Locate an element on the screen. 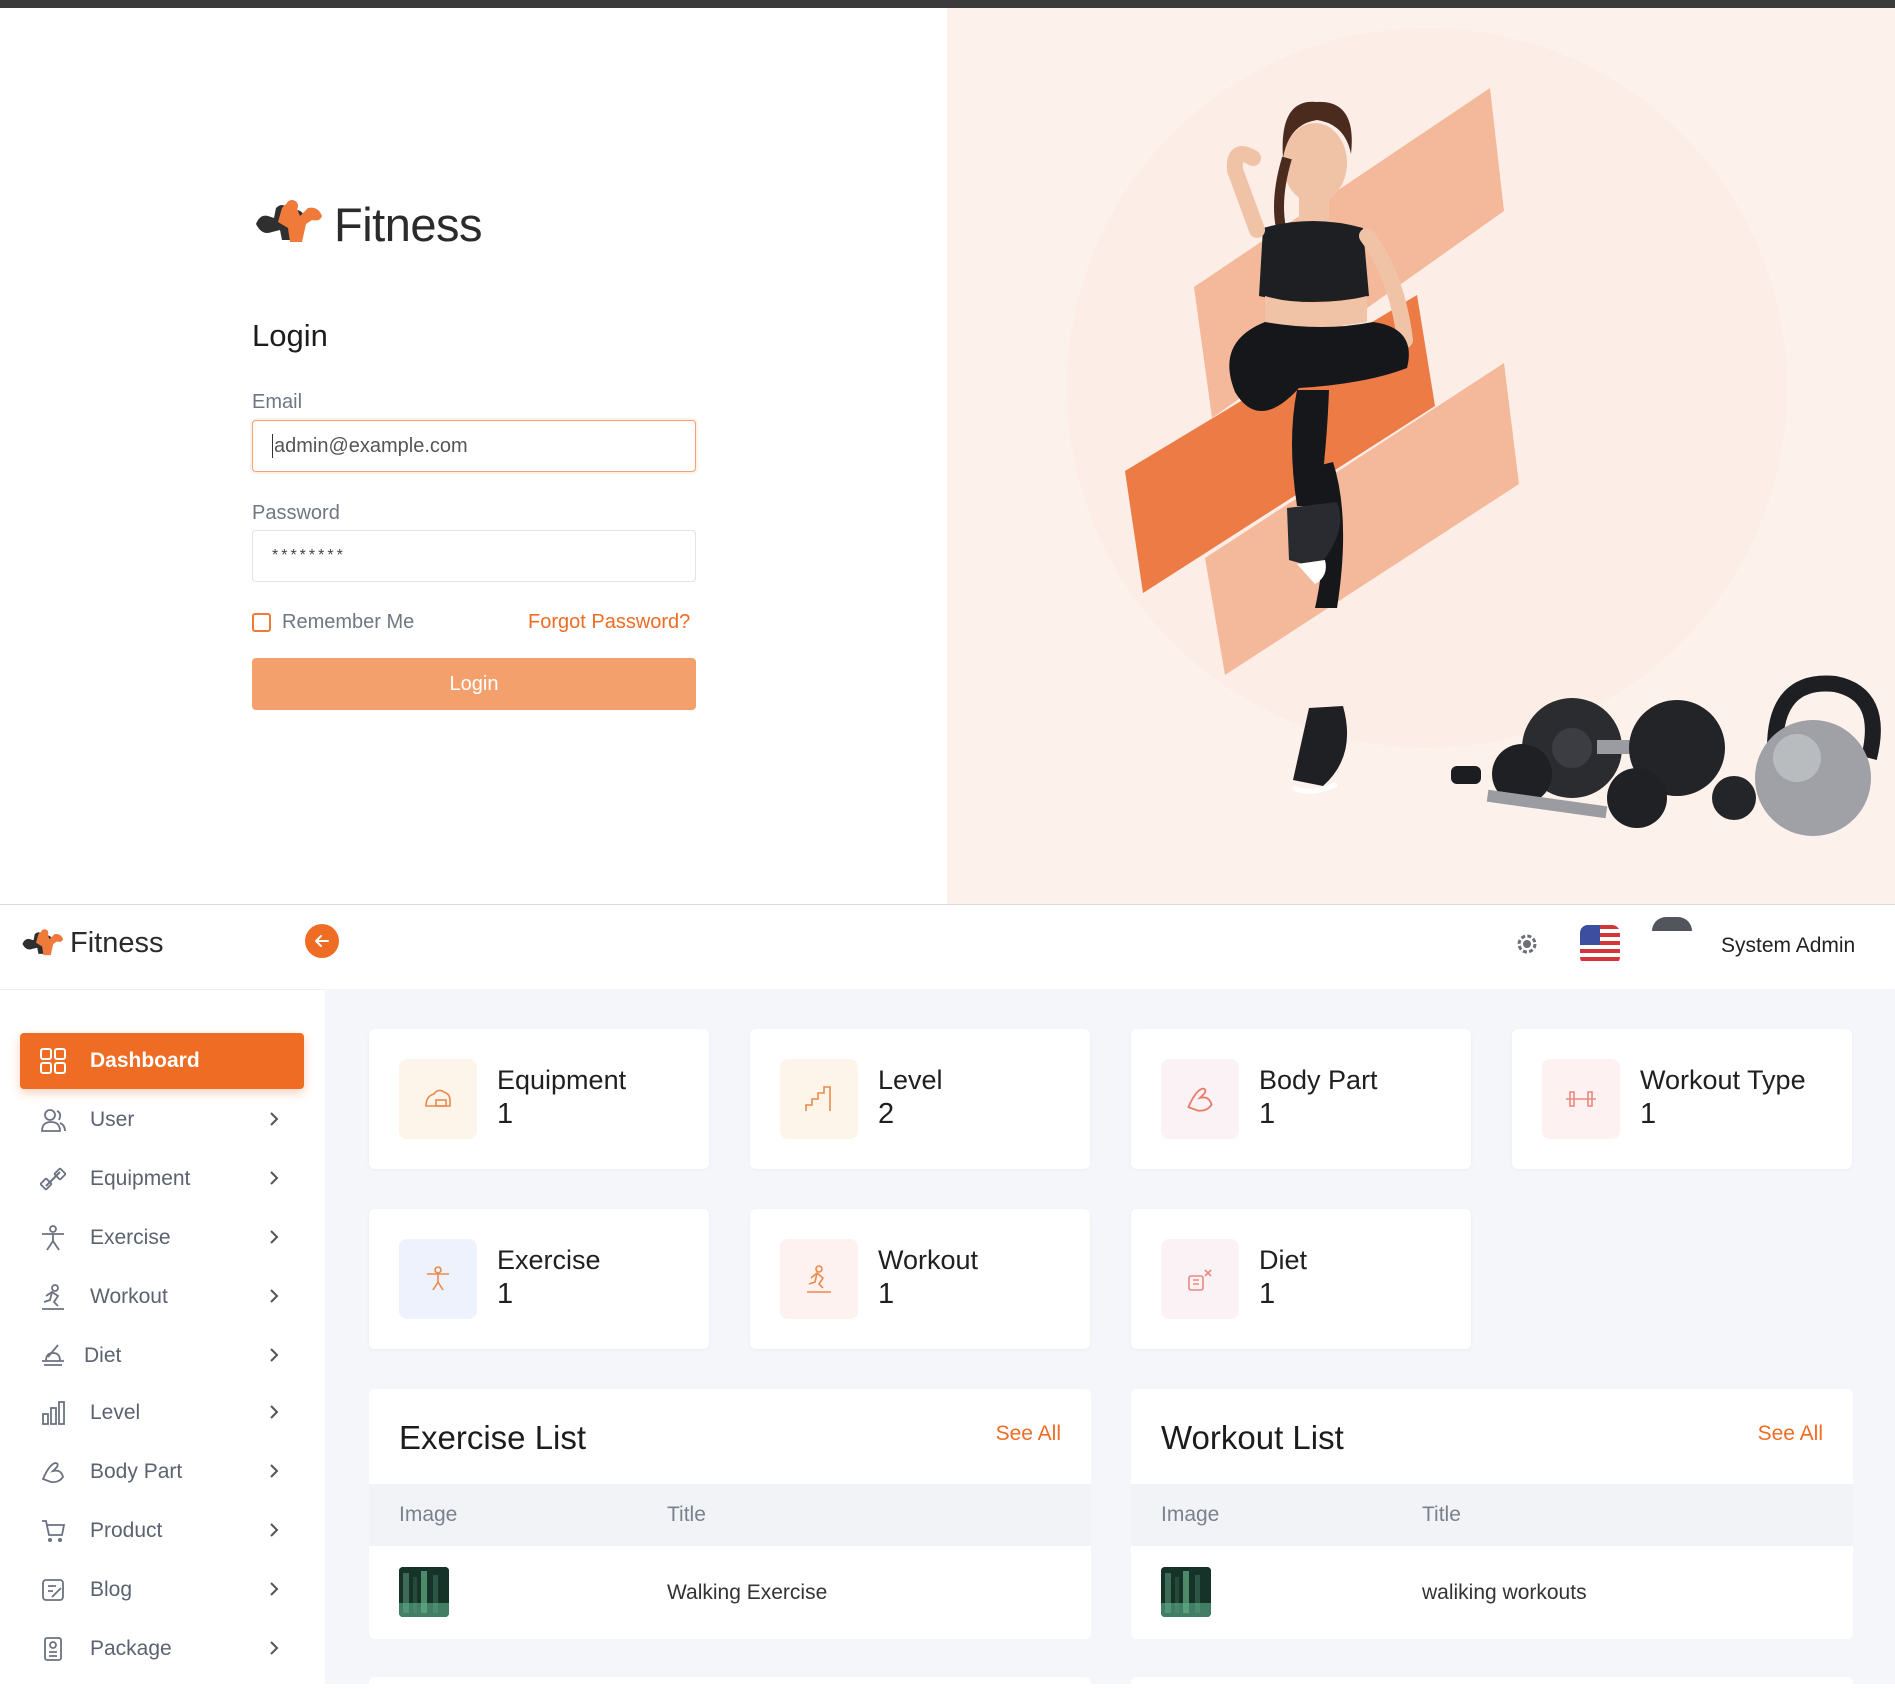 This screenshot has width=1895, height=1689. brand-logo: Fitness is located at coordinates (367, 224).